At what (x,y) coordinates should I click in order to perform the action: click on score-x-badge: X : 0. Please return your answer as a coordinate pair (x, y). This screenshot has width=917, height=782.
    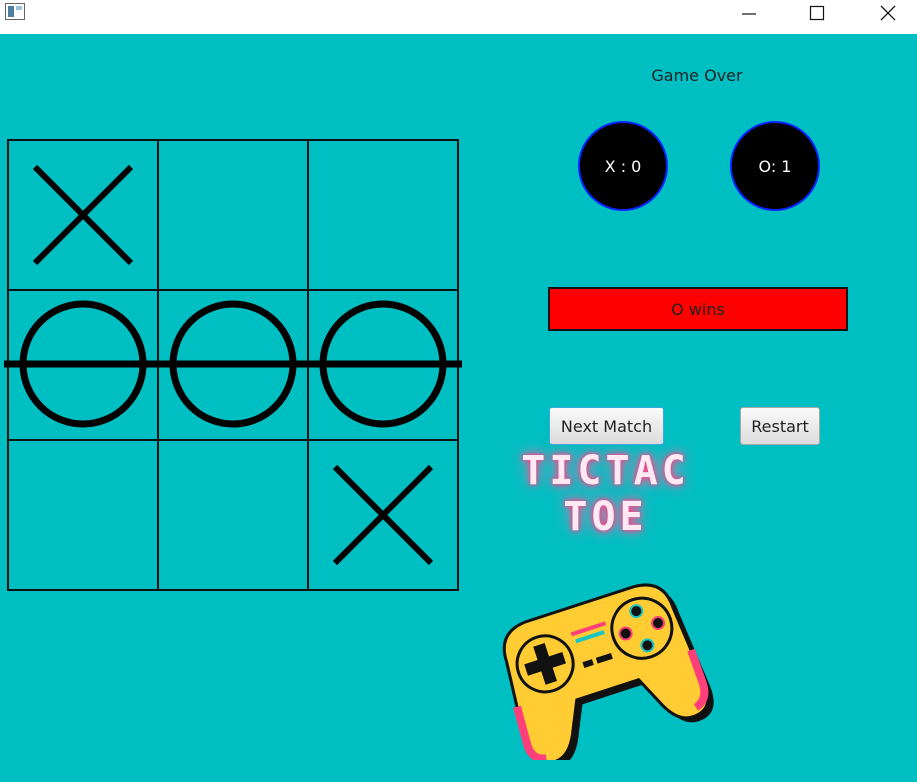
    Looking at the image, I should click on (623, 166).